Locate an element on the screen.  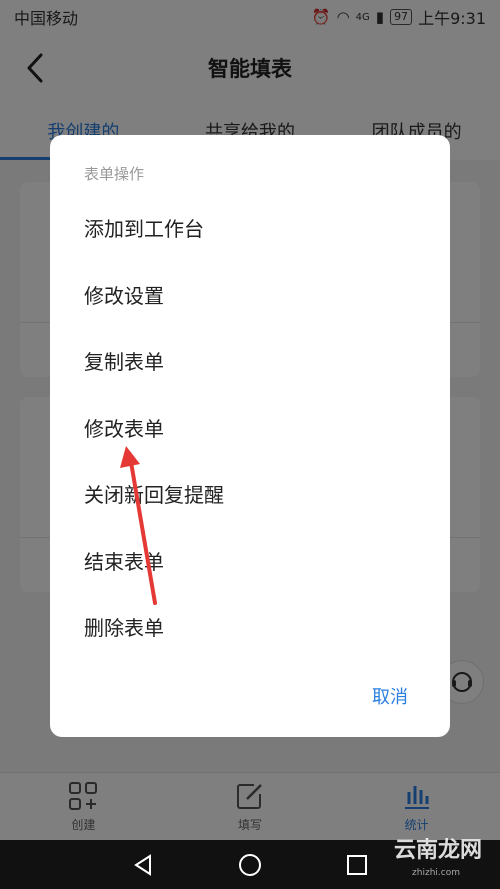
menu-item-delete-form: 删除表单 is located at coordinates (254, 626).